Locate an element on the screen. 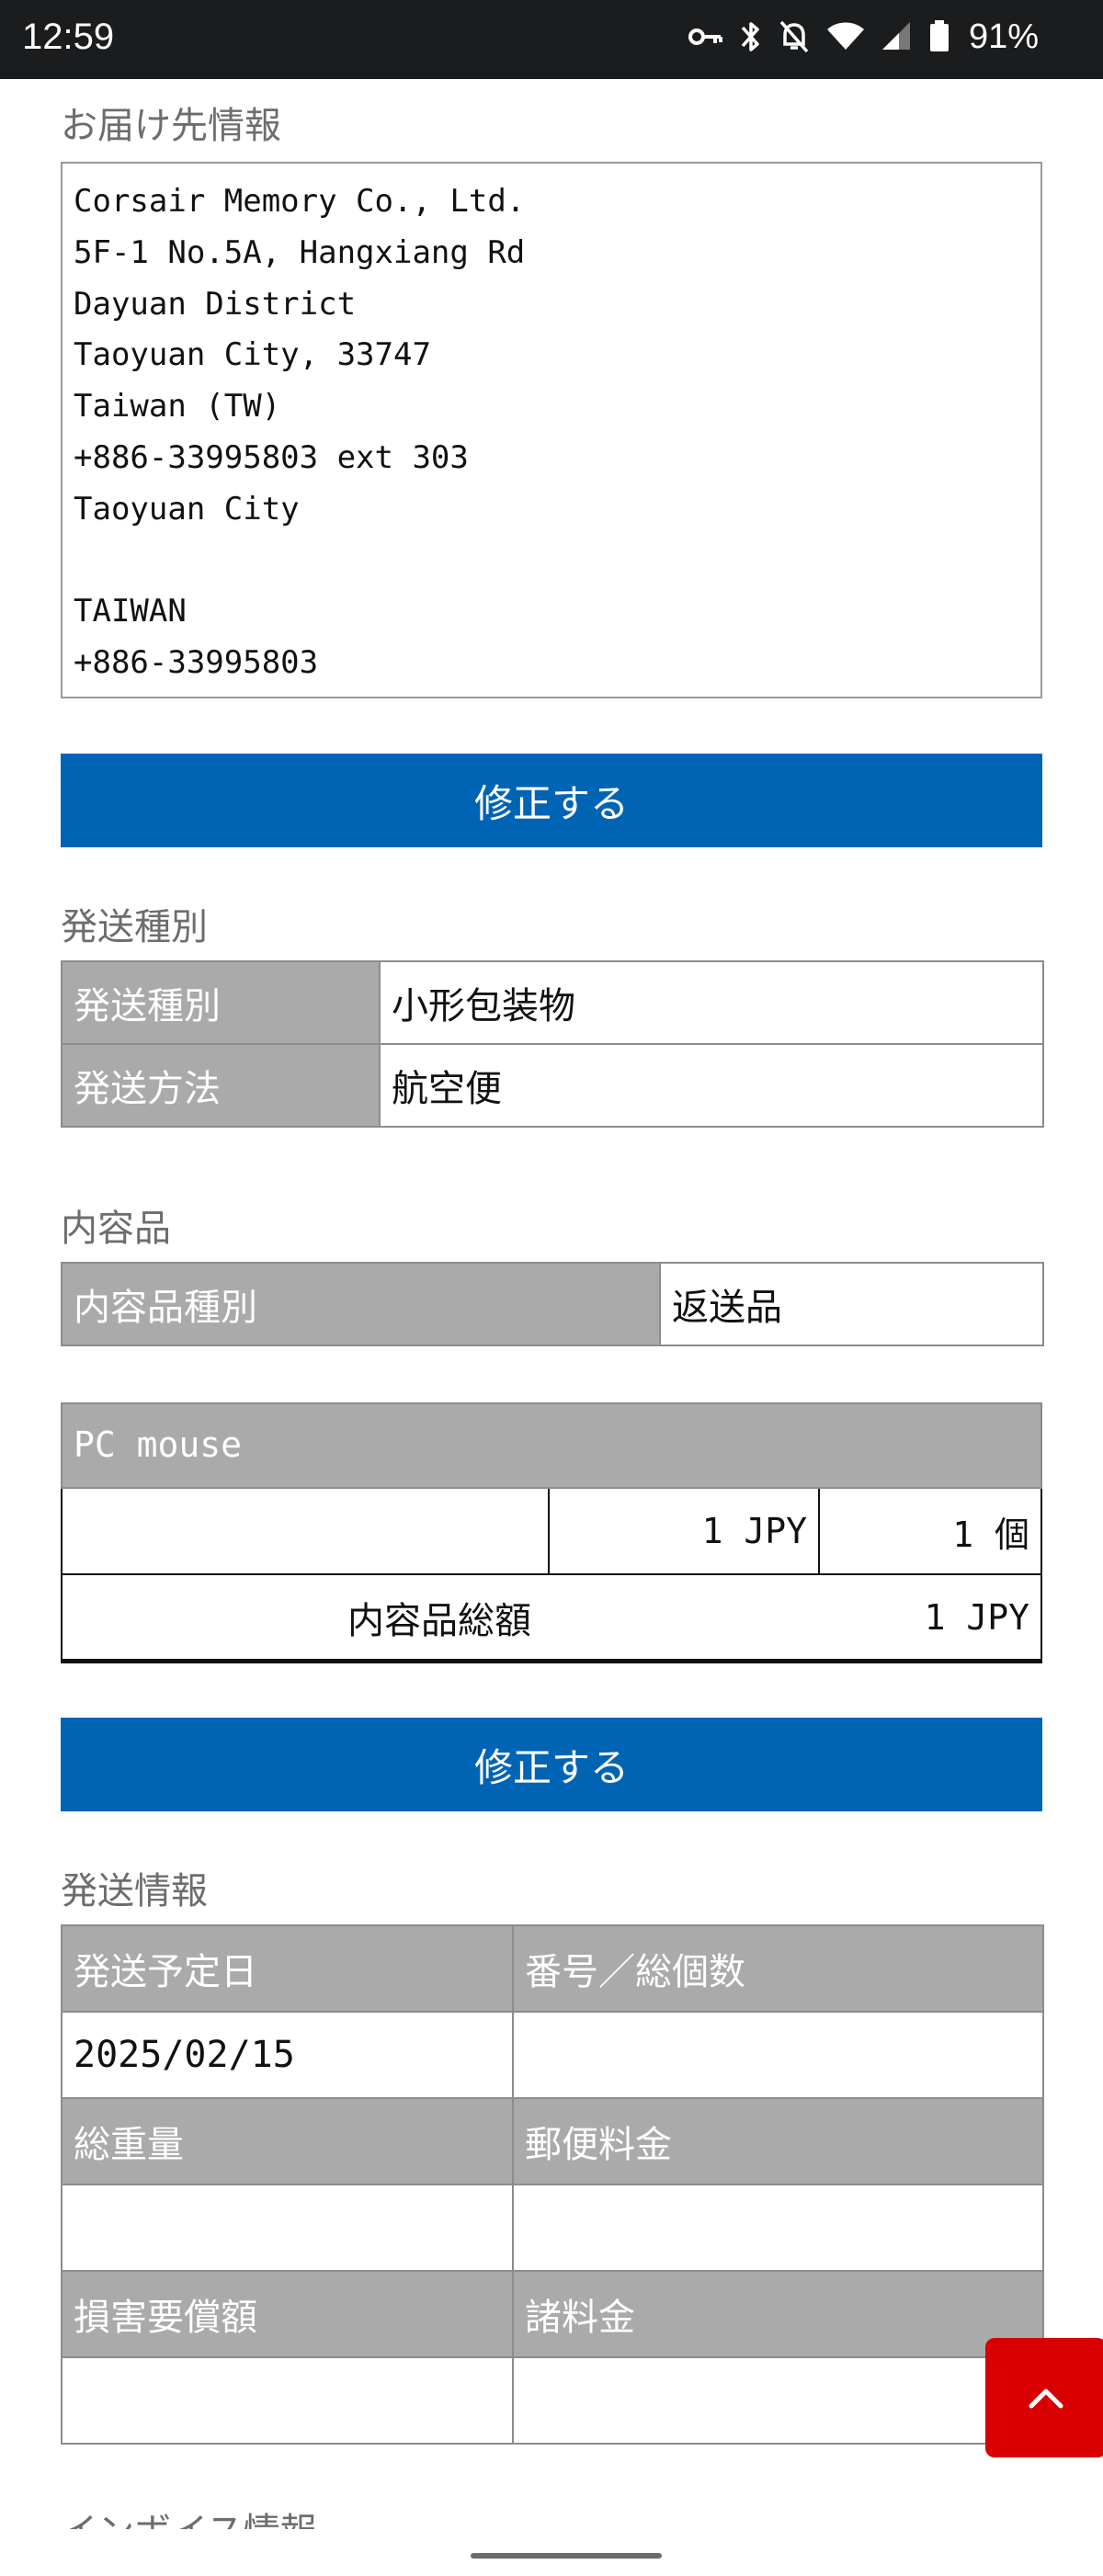  table-header-row: 損害要償額 諸料金 is located at coordinates (552, 2314).